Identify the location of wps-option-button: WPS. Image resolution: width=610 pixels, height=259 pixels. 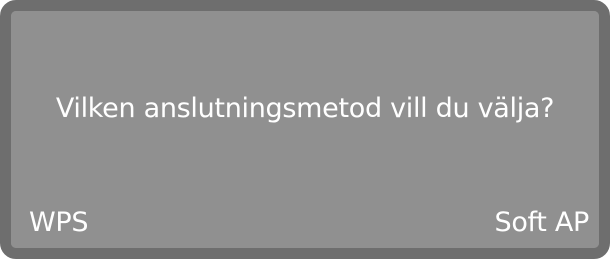
(59, 222).